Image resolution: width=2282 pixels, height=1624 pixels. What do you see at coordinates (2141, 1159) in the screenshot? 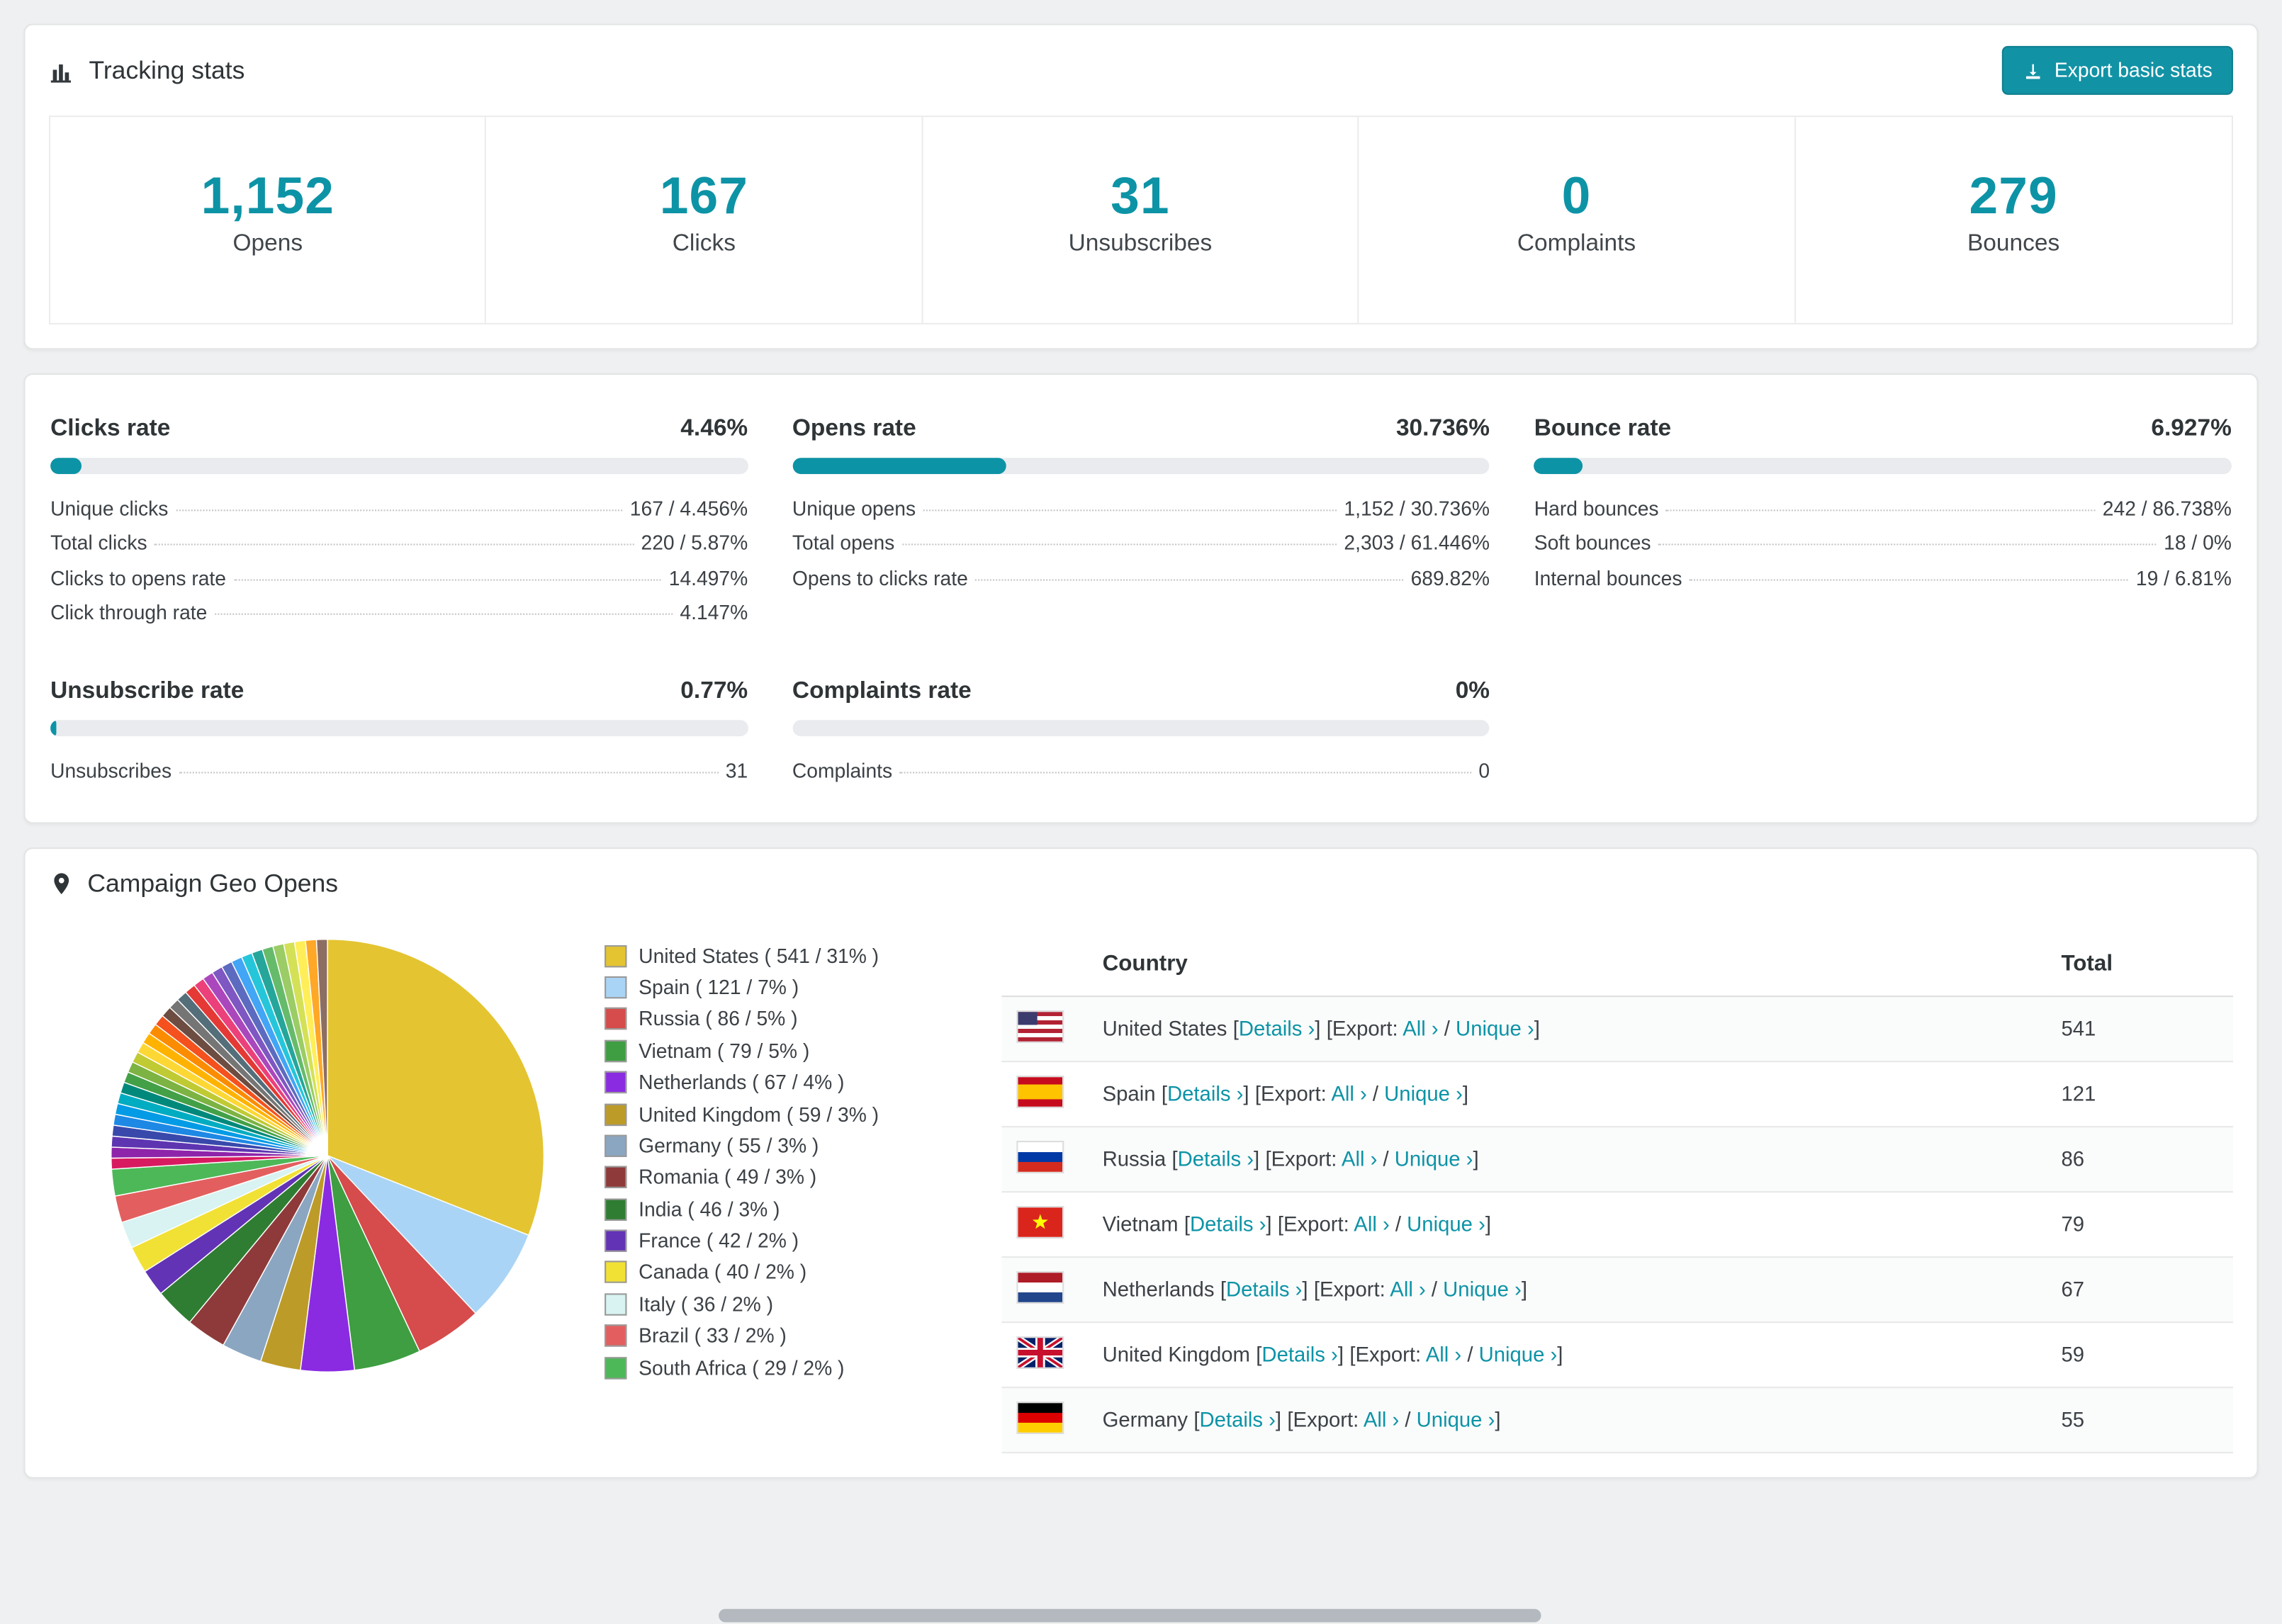
I see `country-total: 86` at bounding box center [2141, 1159].